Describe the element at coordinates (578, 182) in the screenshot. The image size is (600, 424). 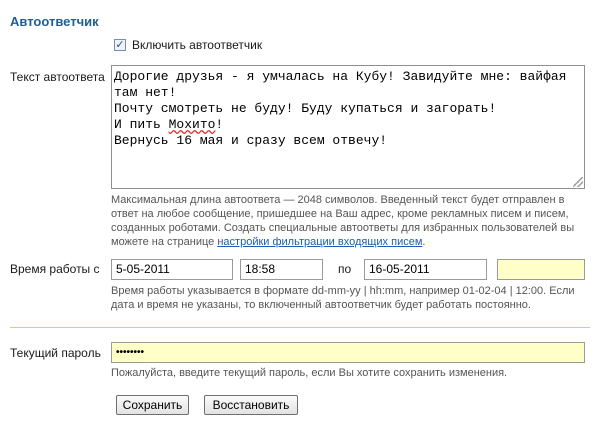
I see `resize-grip-icon` at that location.